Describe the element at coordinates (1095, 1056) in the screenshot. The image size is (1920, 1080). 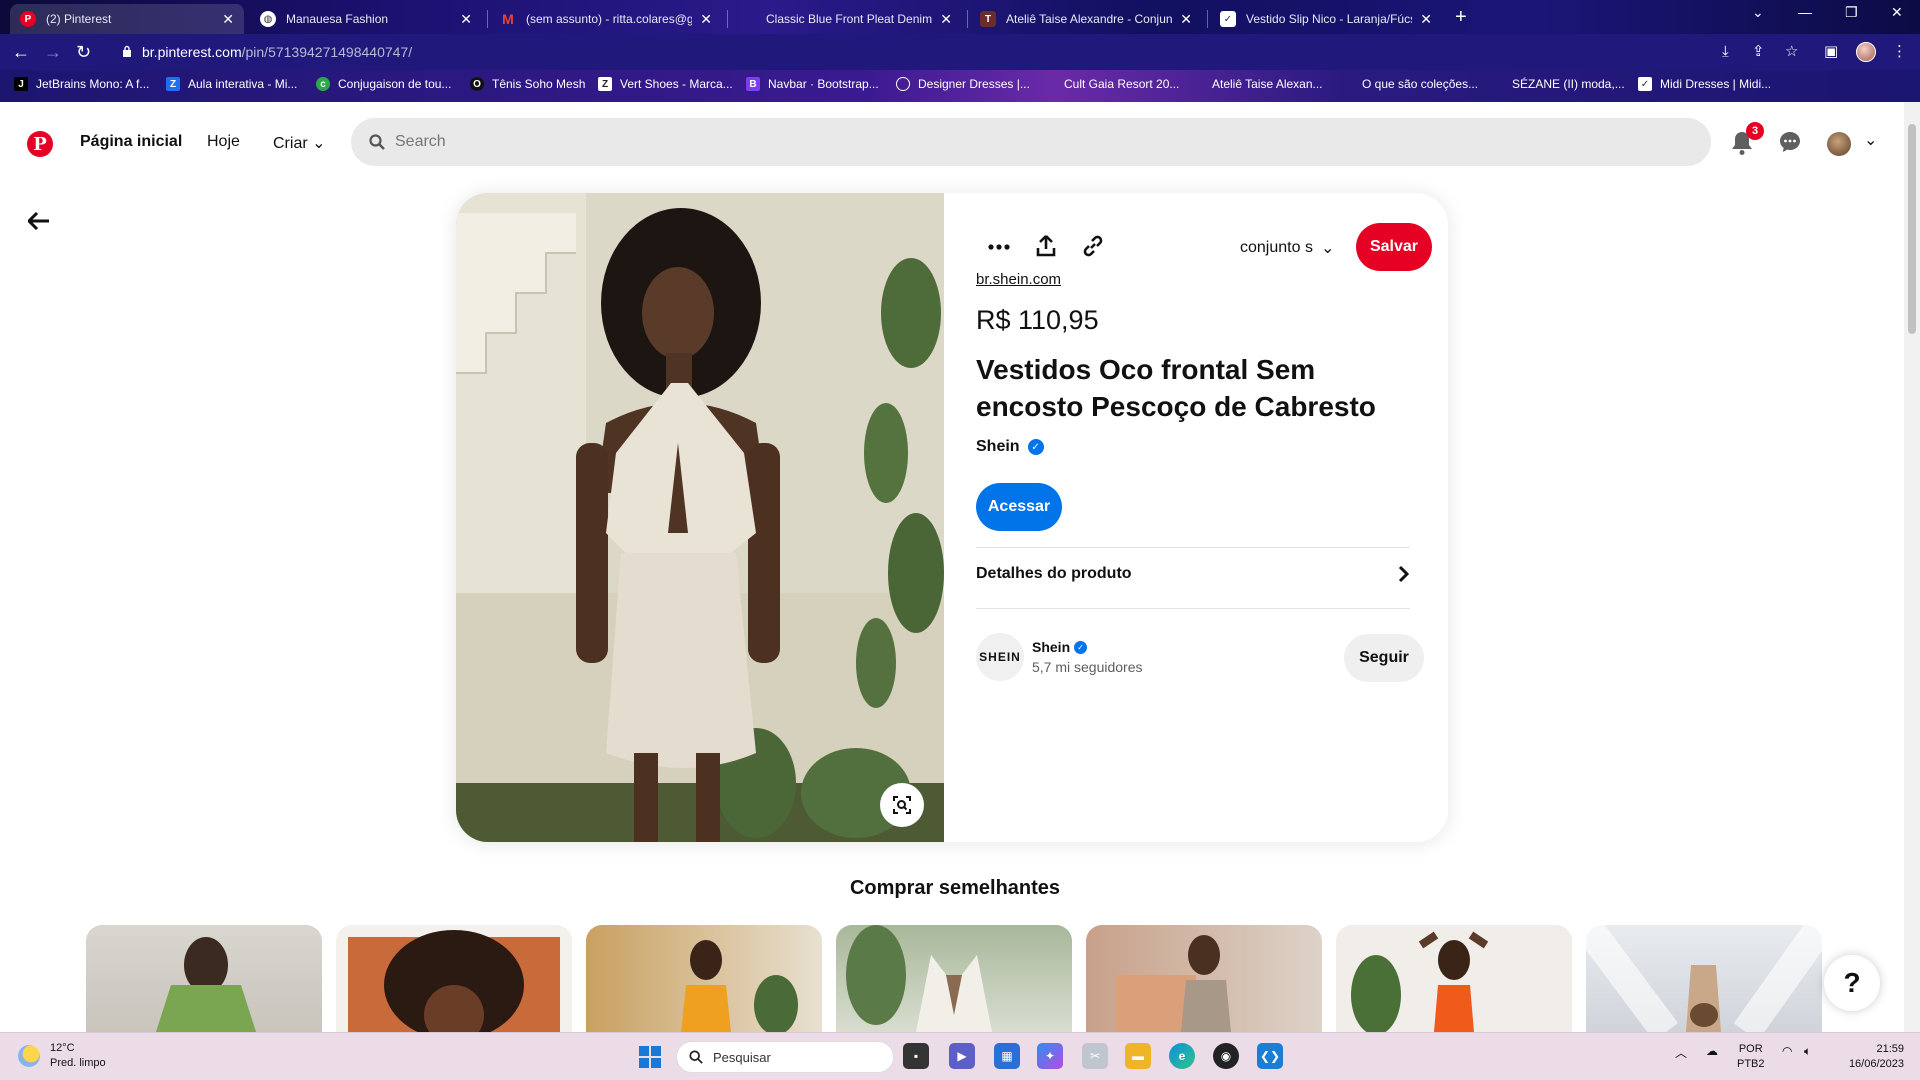
I see `snipping-tool-icon: ✂` at that location.